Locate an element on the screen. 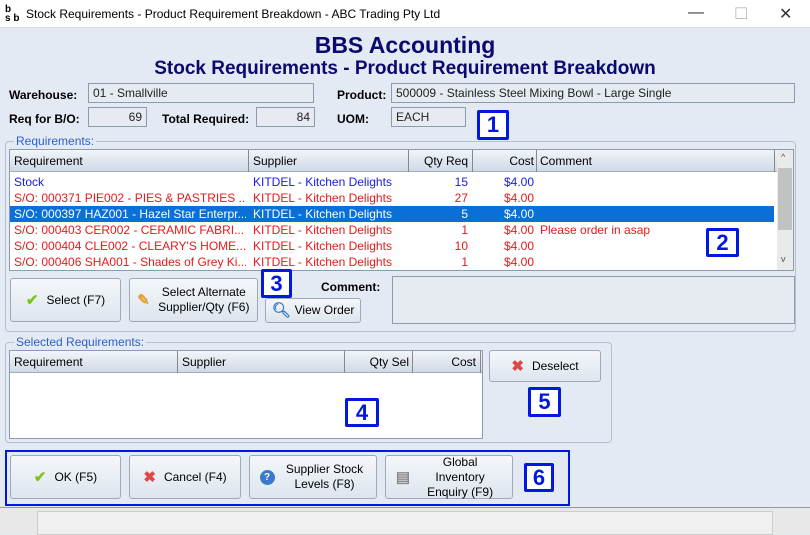 The height and width of the screenshot is (535, 810). scrollbar-thumb is located at coordinates (785, 199).